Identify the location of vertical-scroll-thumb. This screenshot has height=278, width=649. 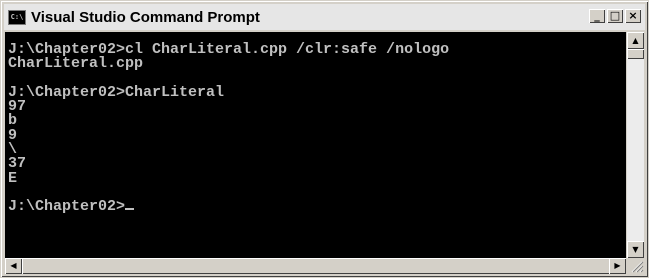
(635, 54).